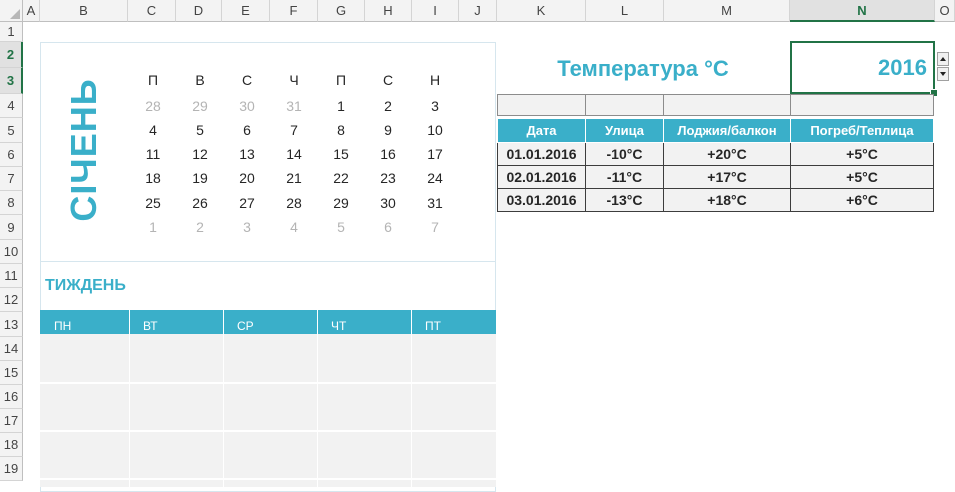  Describe the element at coordinates (153, 203) in the screenshot. I see `calendar-day: 25` at that location.